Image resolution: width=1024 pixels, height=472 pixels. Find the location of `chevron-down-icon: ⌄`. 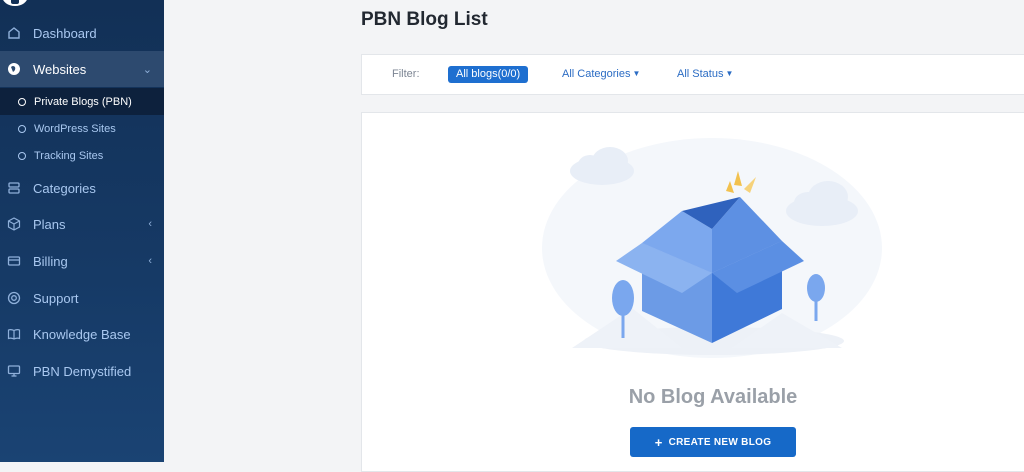

chevron-down-icon: ⌄ is located at coordinates (147, 69).